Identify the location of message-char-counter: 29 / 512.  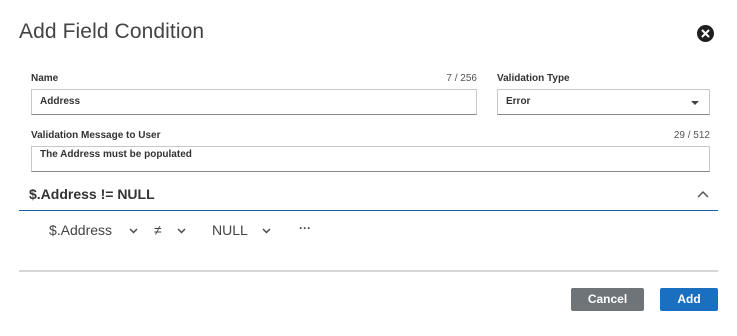
(691, 135).